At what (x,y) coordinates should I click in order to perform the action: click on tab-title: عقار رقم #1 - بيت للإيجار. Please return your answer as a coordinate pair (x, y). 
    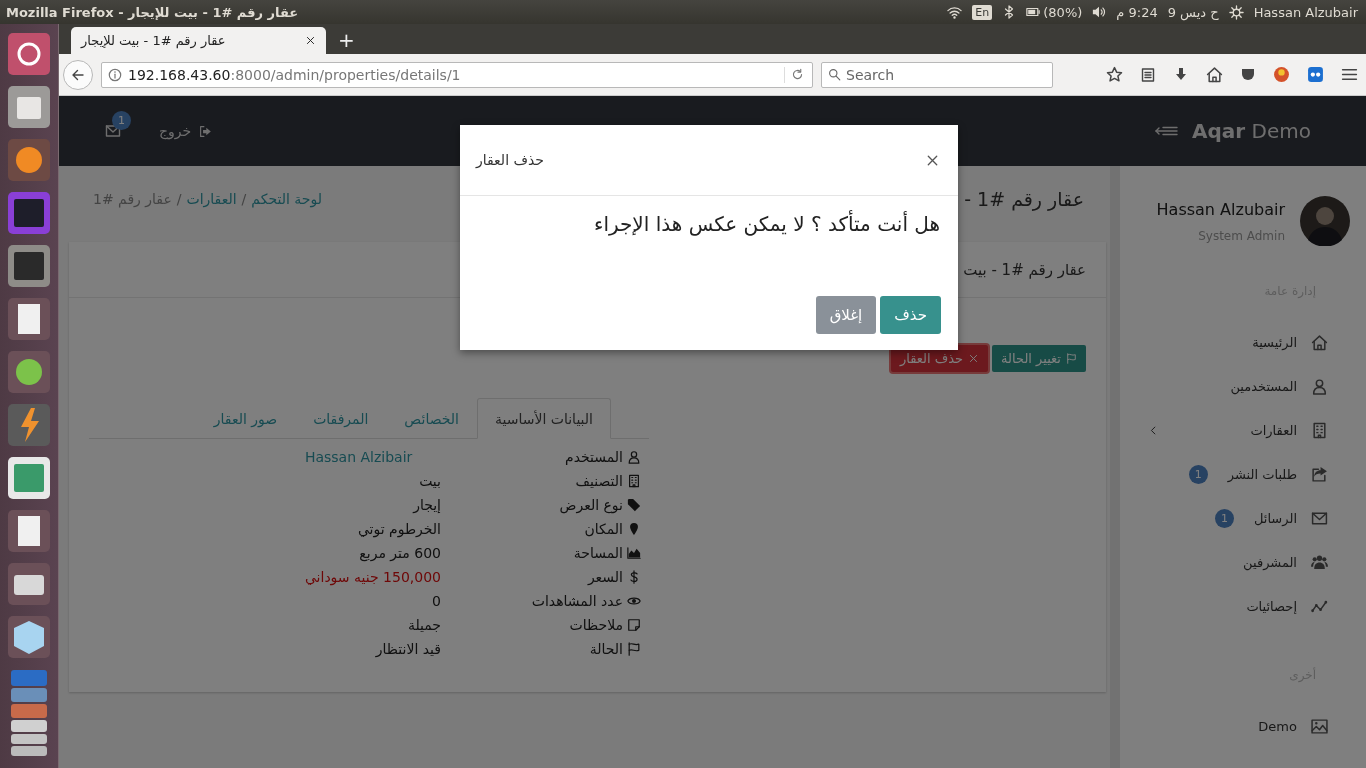
    Looking at the image, I should click on (153, 40).